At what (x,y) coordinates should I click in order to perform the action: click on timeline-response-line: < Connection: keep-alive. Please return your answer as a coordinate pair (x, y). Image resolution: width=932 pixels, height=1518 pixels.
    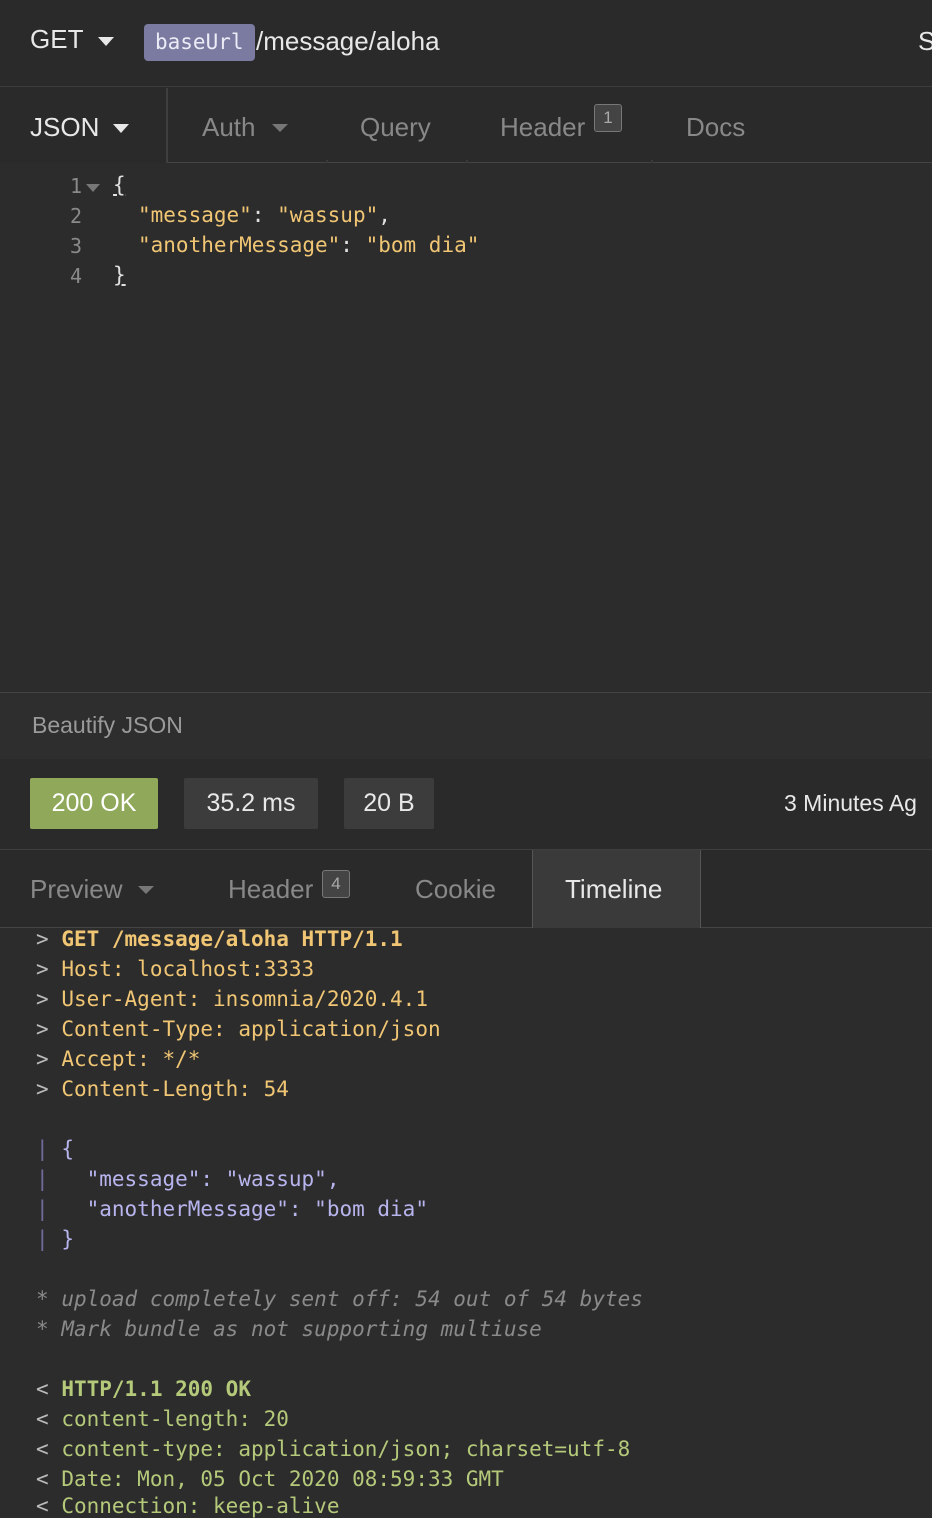
    Looking at the image, I should click on (187, 1506).